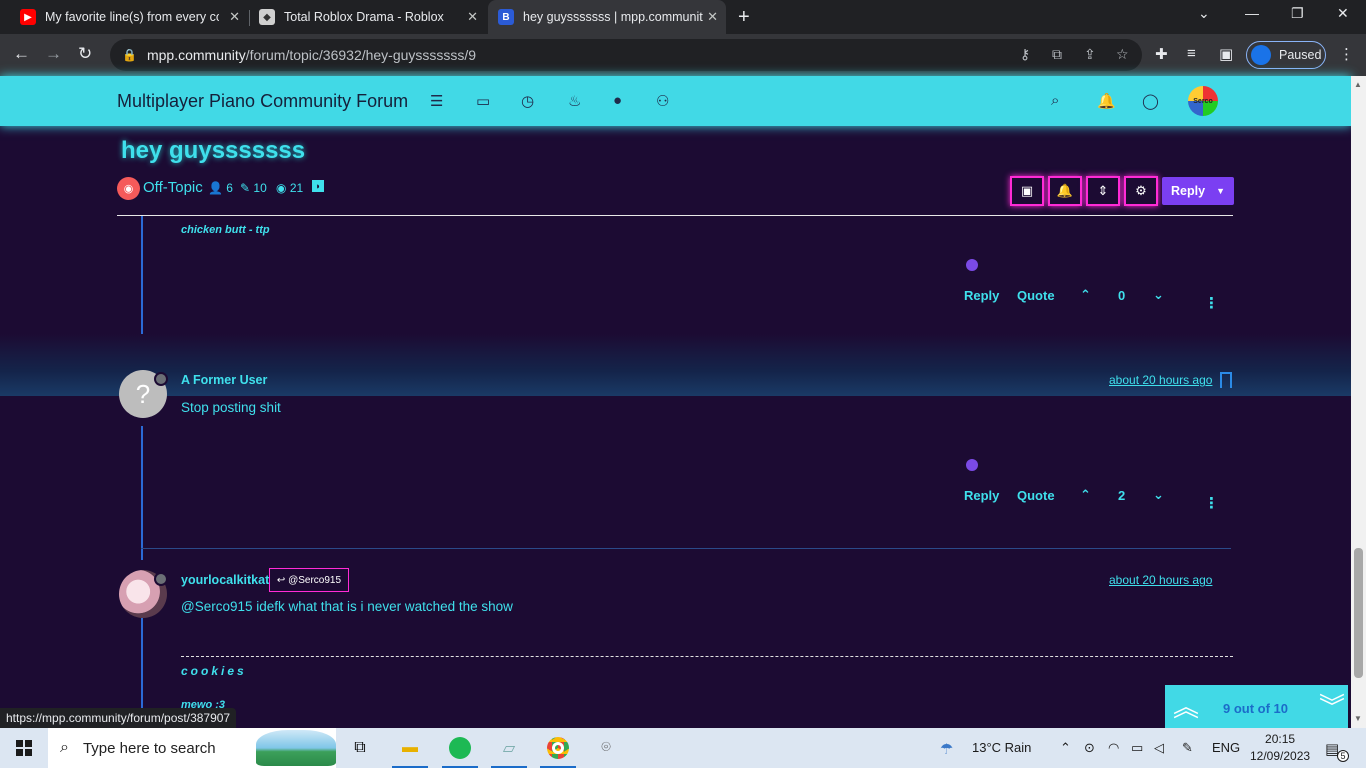 The image size is (1366, 768). What do you see at coordinates (1065, 191) in the screenshot?
I see `bell-icon: 🔔` at bounding box center [1065, 191].